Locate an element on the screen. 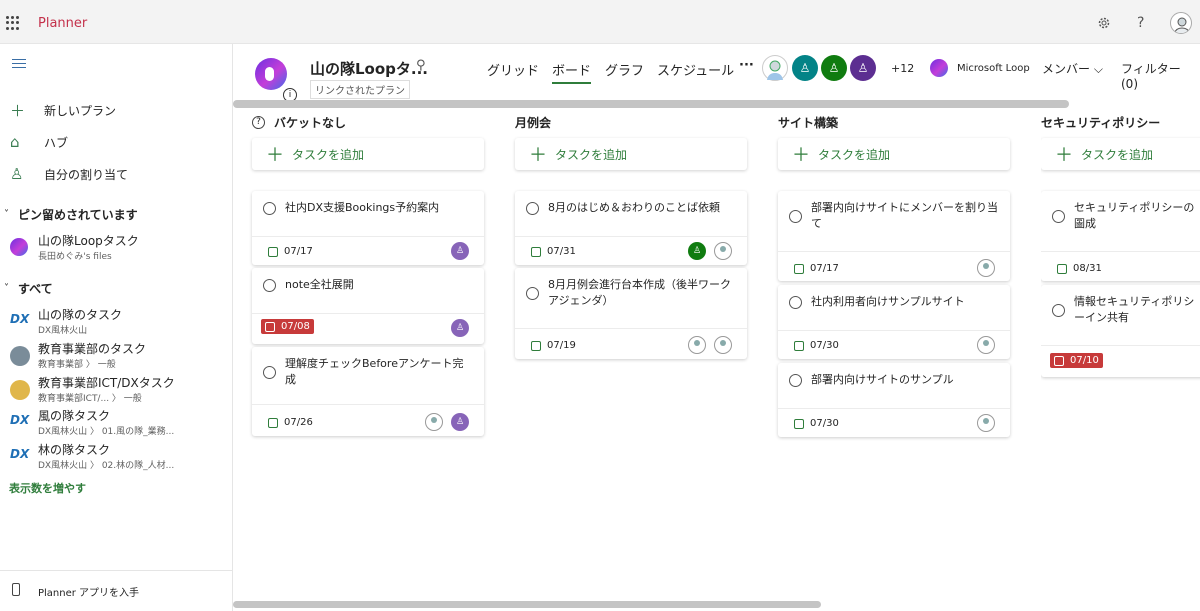 The height and width of the screenshot is (611, 1200). due-date: 07/26 is located at coordinates (290, 422).